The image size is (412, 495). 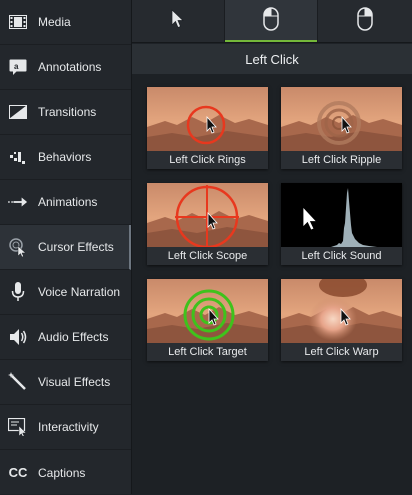 I want to click on sidebar-item-label: Transitions, so click(x=67, y=112).